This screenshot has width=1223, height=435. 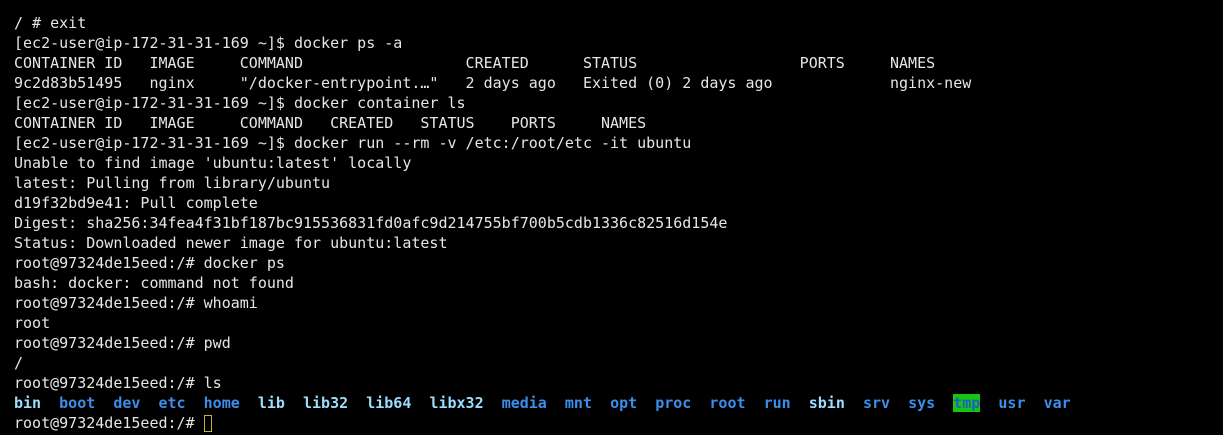 What do you see at coordinates (524, 403) in the screenshot?
I see `ls-entry-media: media` at bounding box center [524, 403].